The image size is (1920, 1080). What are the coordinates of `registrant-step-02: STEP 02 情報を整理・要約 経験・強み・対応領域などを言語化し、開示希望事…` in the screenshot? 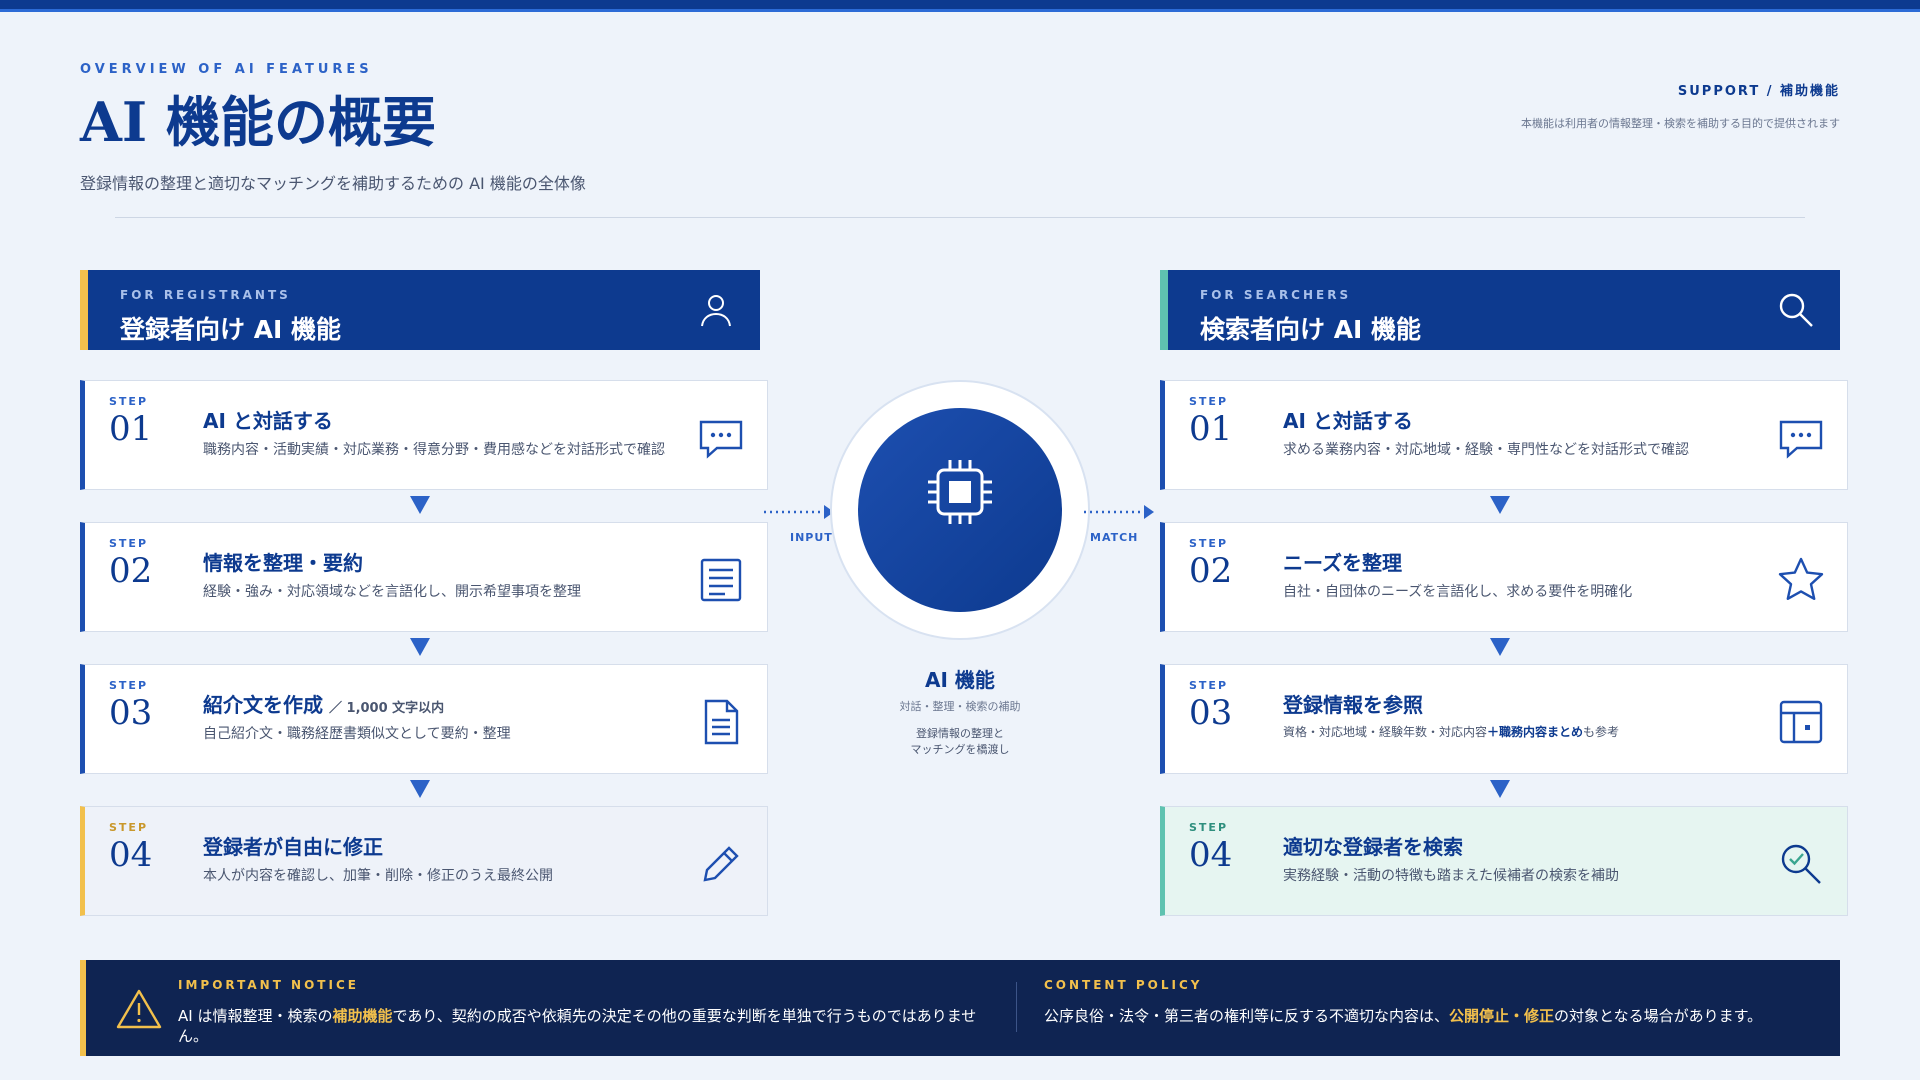 It's located at (424, 577).